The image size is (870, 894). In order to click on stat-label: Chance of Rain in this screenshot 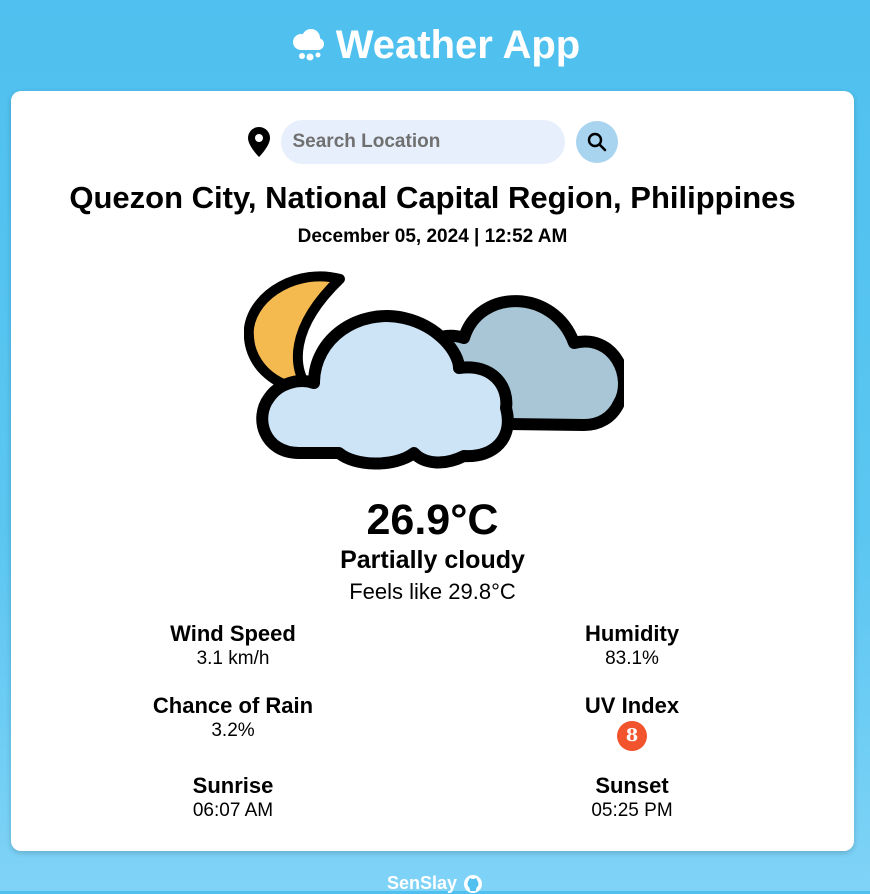, I will do `click(233, 705)`.